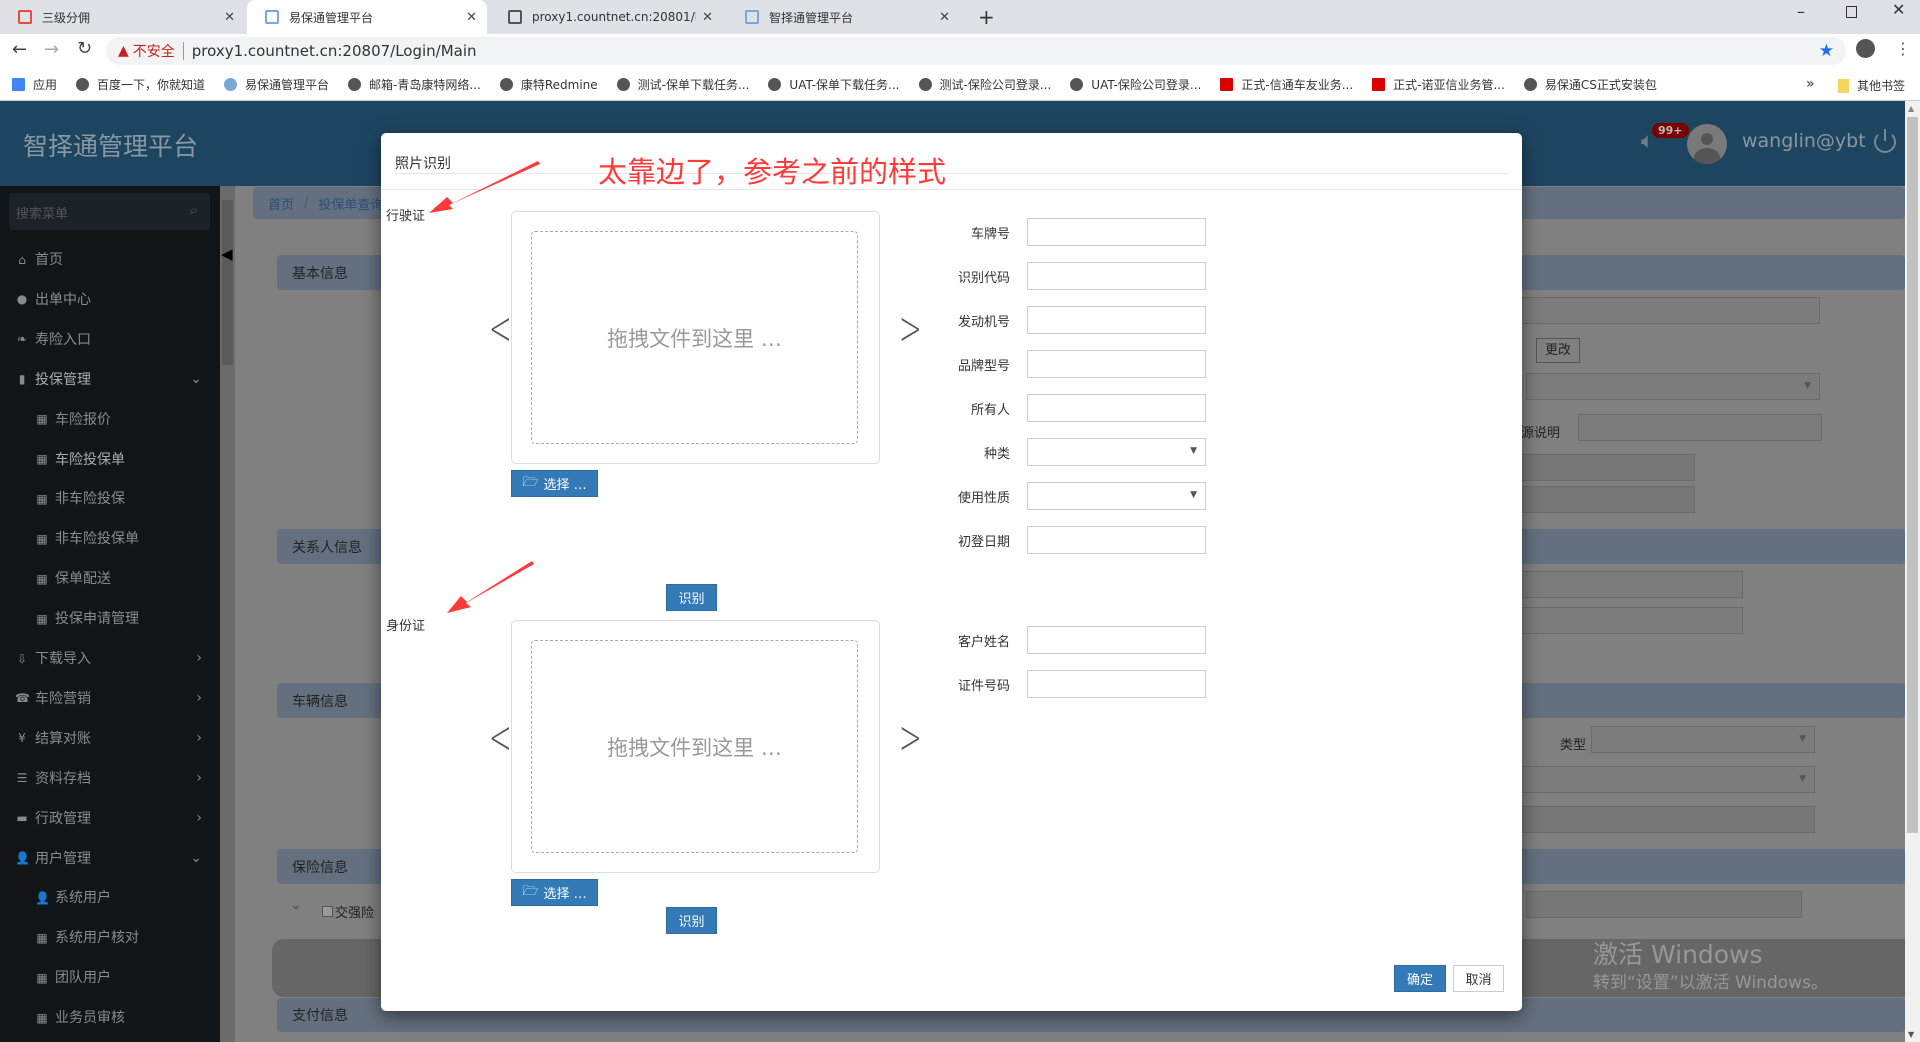 This screenshot has height=1042, width=1920. Describe the element at coordinates (110, 738) in the screenshot. I see `sidebar-item: ¥ 结算对账 ›` at that location.